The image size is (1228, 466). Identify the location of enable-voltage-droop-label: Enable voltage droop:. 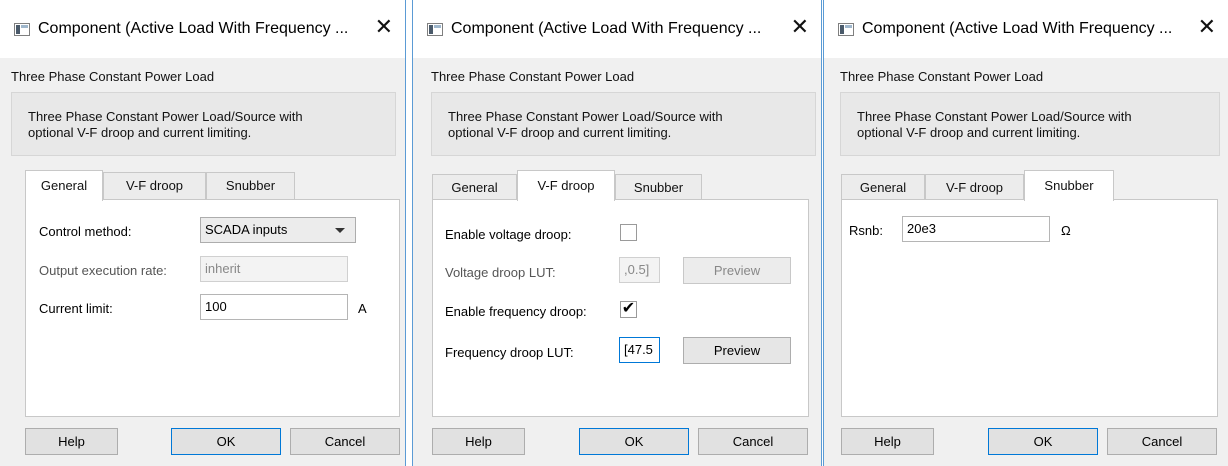
(508, 234).